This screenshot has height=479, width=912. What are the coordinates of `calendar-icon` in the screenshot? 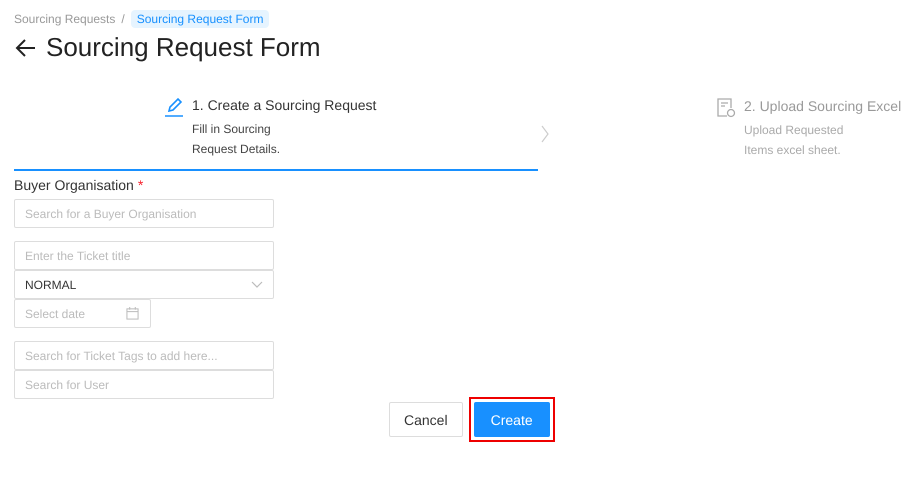 It's located at (132, 313).